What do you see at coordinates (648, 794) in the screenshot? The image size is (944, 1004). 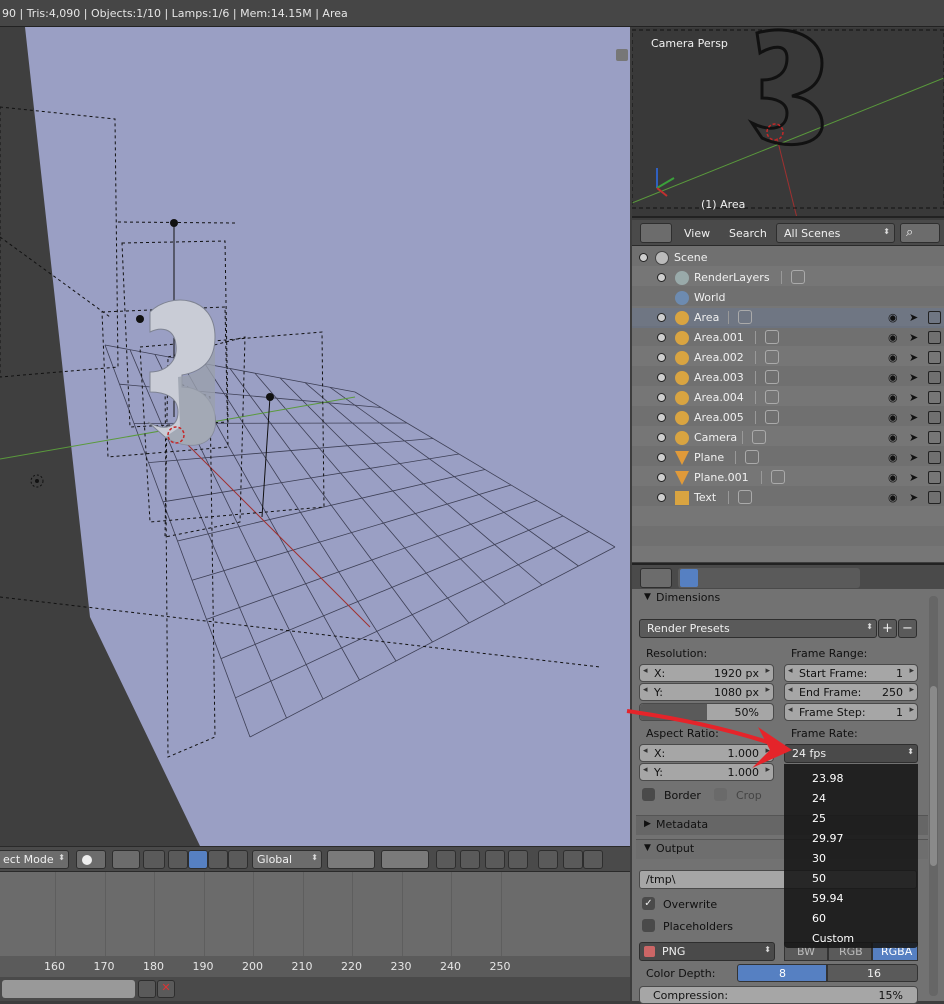 I see `border-checkbox` at bounding box center [648, 794].